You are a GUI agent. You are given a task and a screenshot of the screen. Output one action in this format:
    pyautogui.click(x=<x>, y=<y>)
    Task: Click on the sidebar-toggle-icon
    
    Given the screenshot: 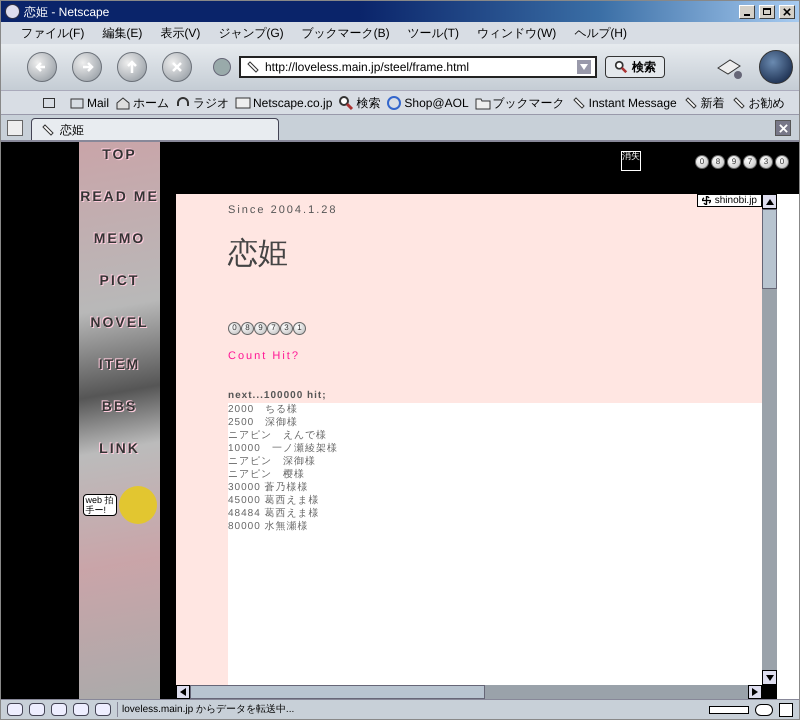 What is the action you would take?
    pyautogui.click(x=49, y=103)
    